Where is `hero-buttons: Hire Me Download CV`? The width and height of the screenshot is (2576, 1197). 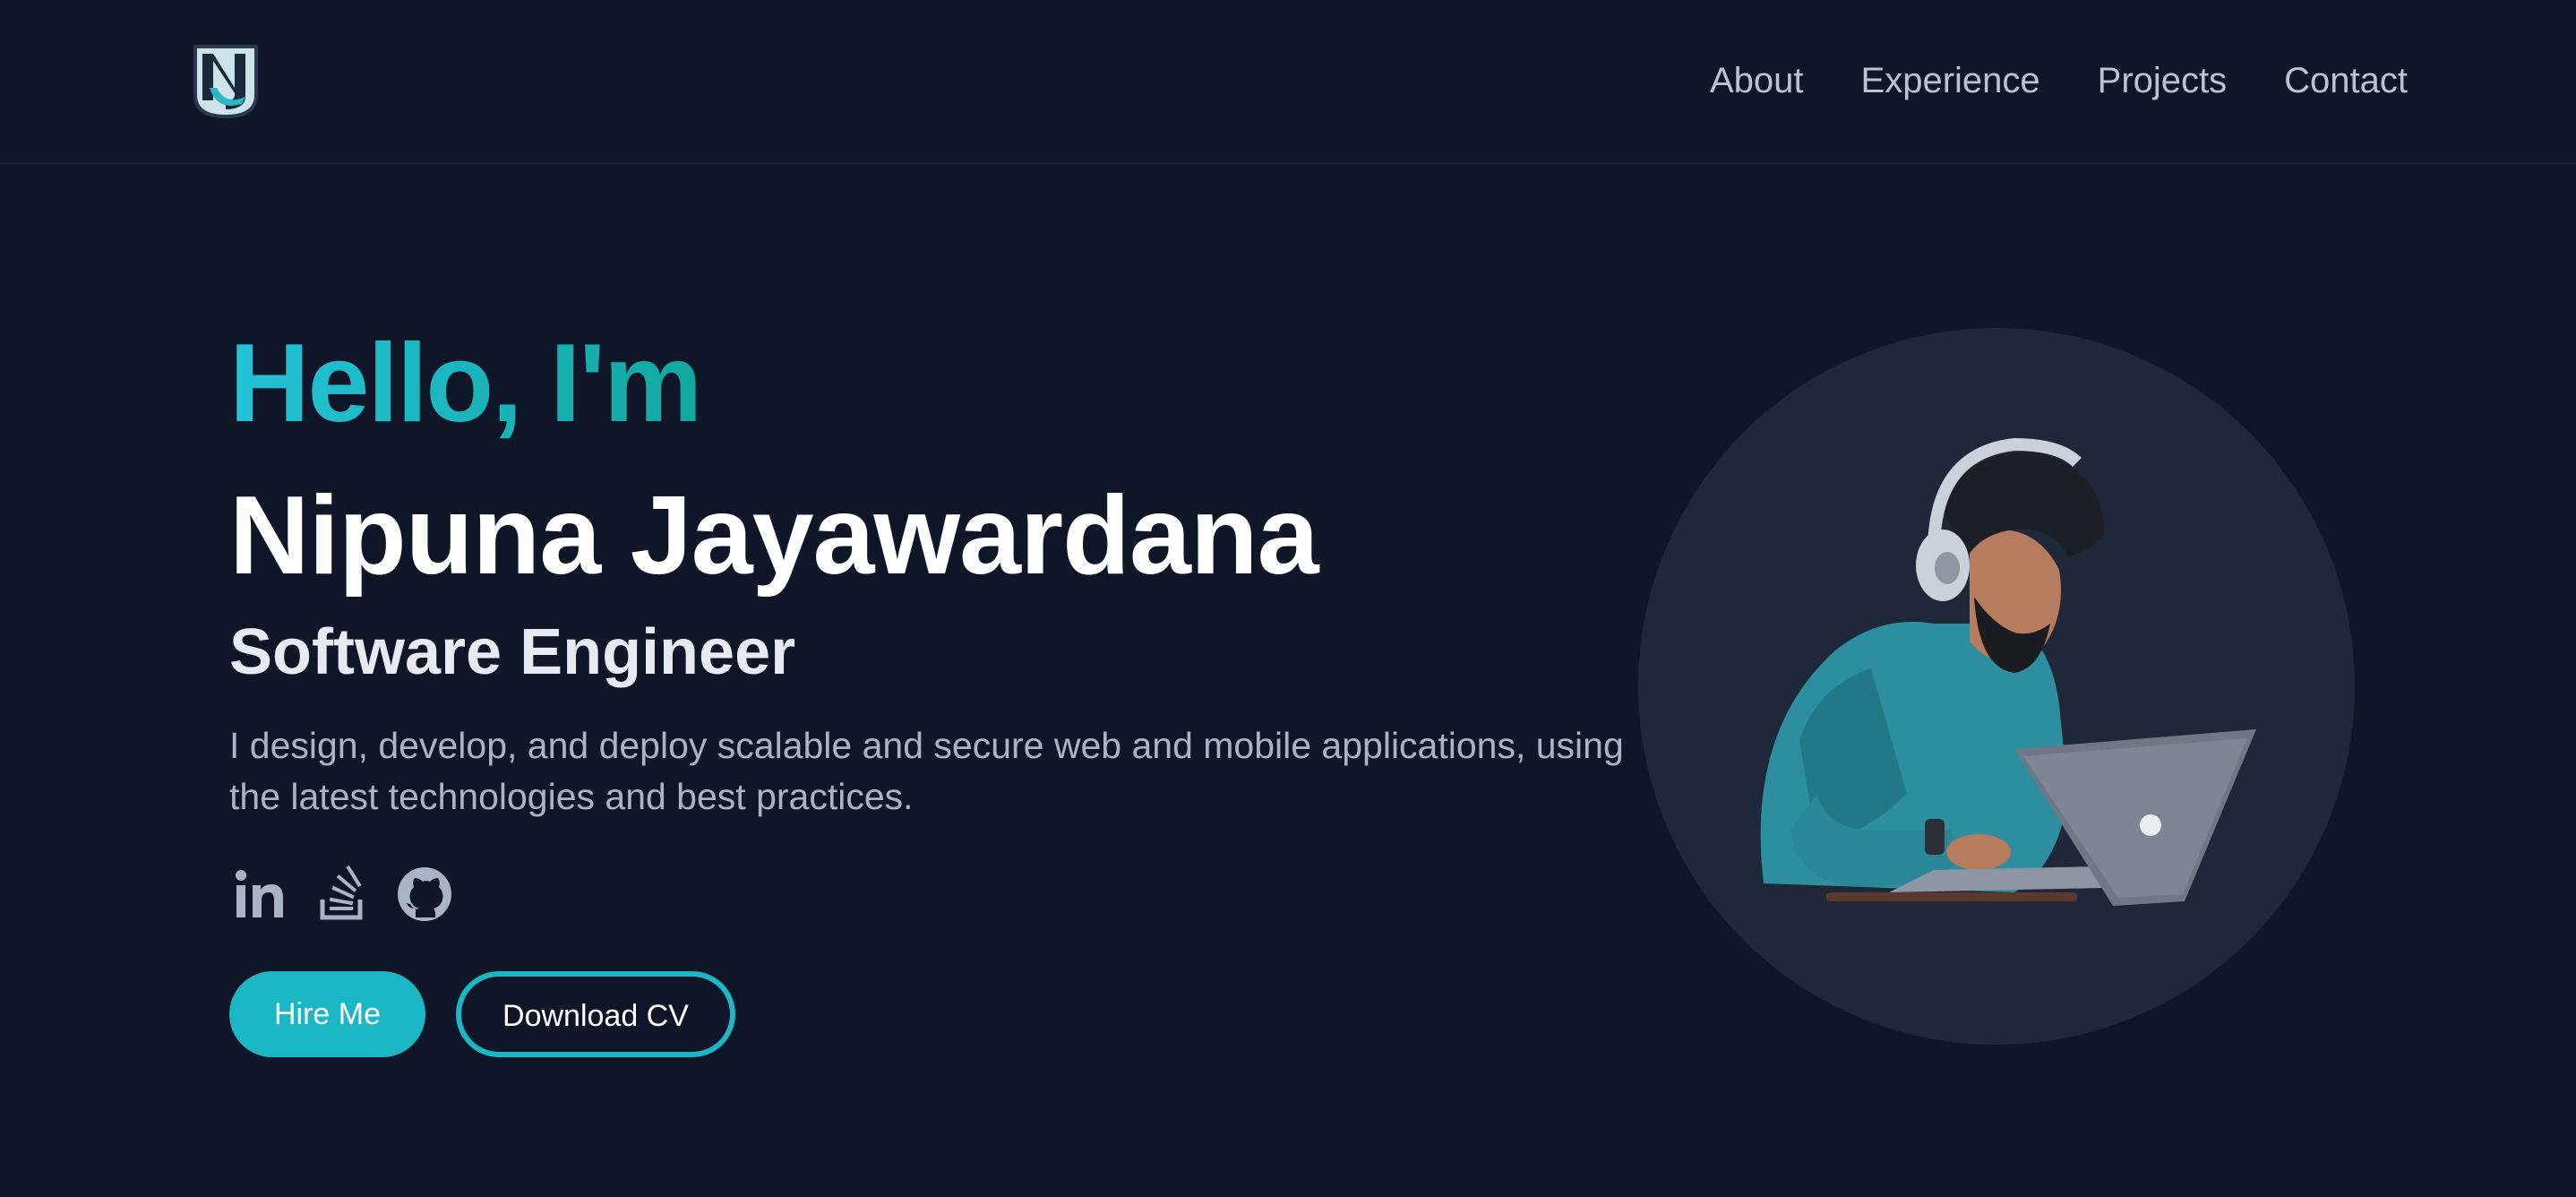
hero-buttons: Hire Me Download CV is located at coordinates (928, 1014).